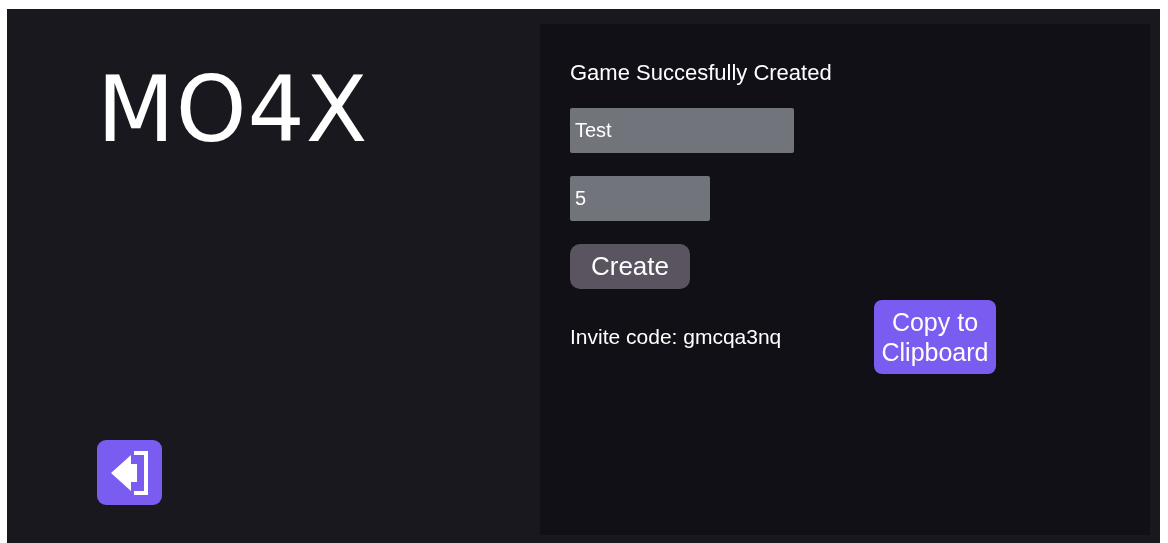 The height and width of the screenshot is (543, 1168). Describe the element at coordinates (676, 337) in the screenshot. I see `invite-code-text: Invite code: gmcqa3nq` at that location.